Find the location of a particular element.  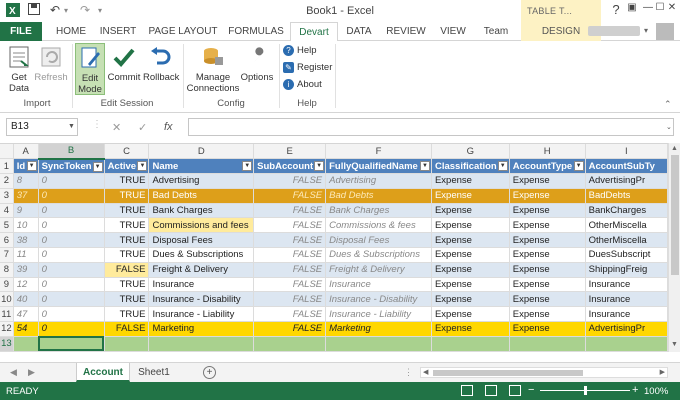

table-header-cell: Id ▼ is located at coordinates (26, 166).